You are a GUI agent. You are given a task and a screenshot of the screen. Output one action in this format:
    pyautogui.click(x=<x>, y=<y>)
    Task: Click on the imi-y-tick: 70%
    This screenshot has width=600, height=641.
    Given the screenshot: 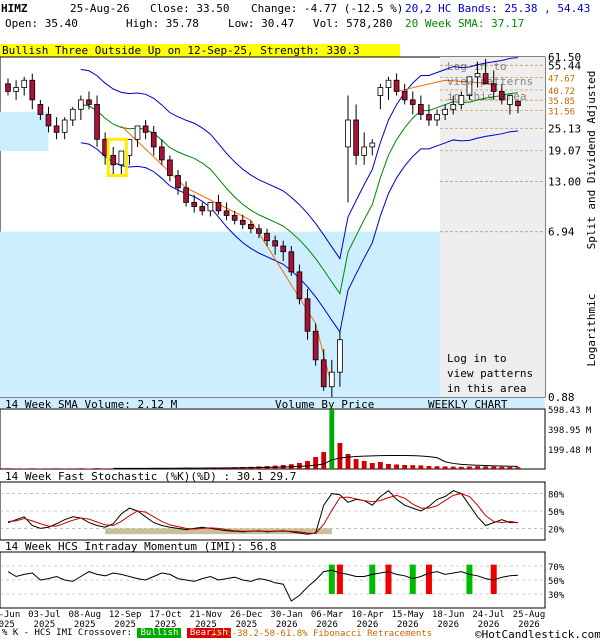 What is the action you would take?
    pyautogui.click(x=556, y=568)
    